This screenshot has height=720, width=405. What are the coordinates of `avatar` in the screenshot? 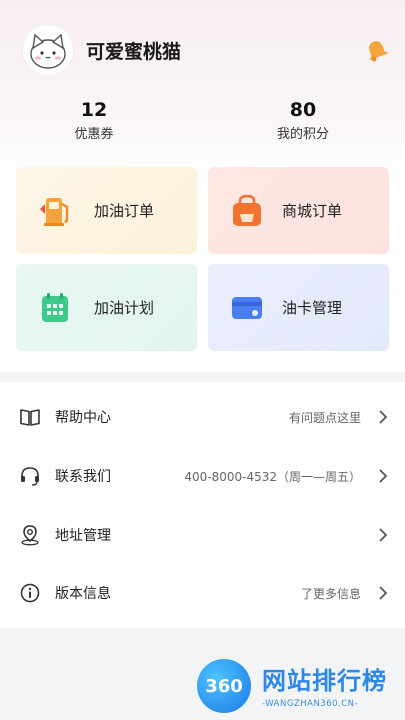 It's located at (48, 50).